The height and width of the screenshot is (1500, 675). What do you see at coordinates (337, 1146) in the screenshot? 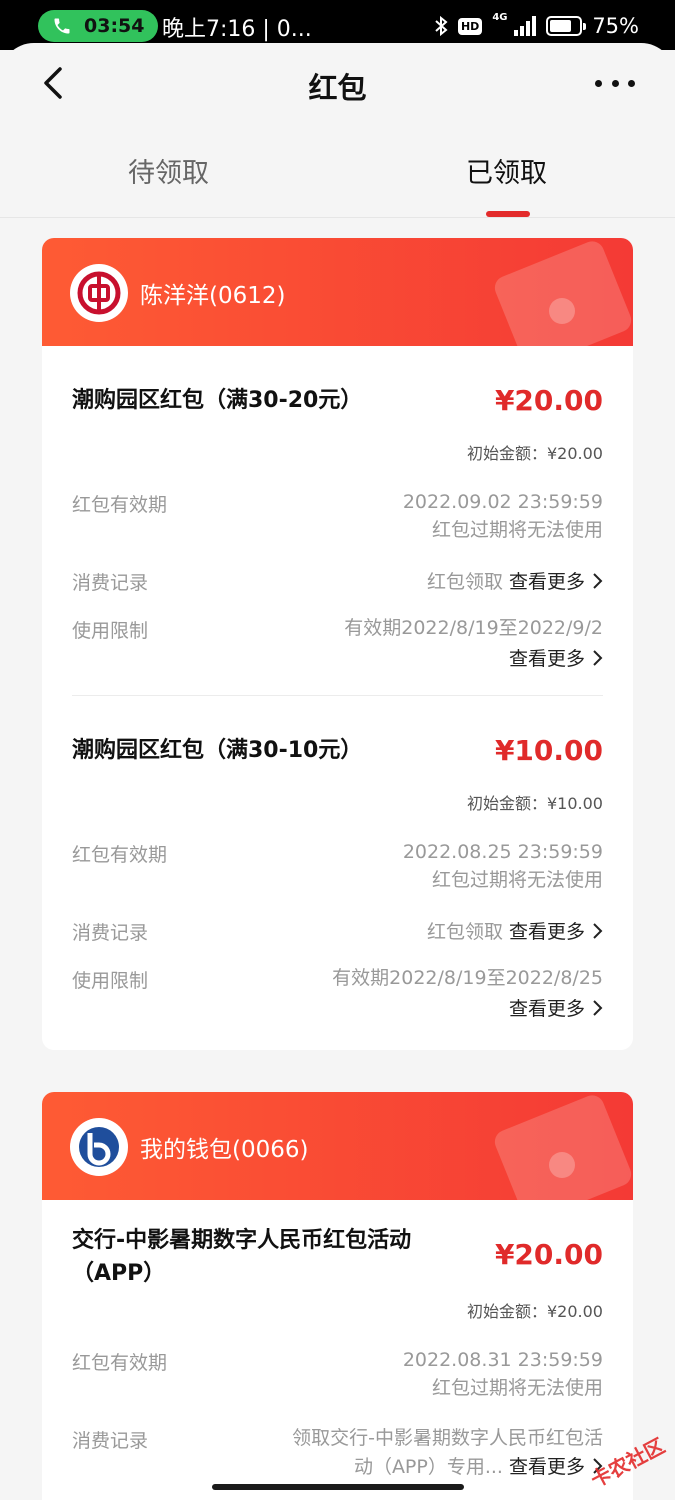
I see `card-header: 我的钱包(0066)` at bounding box center [337, 1146].